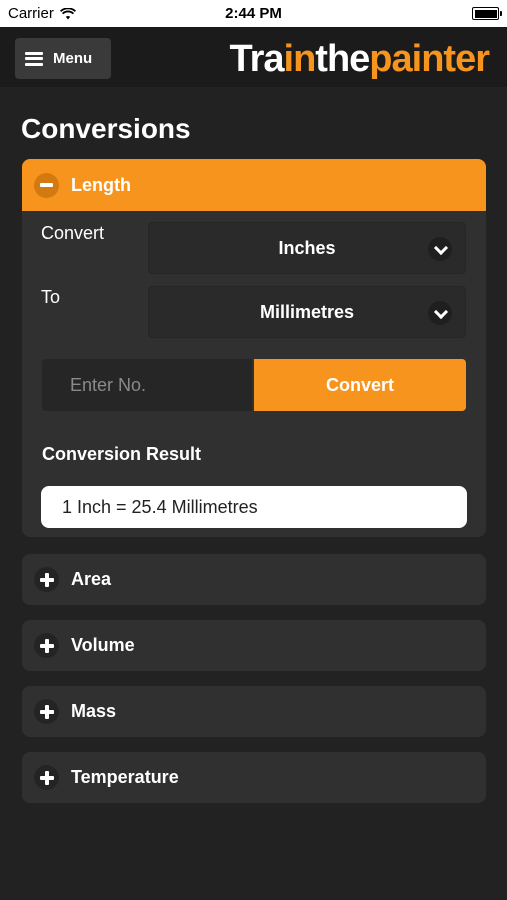 Image resolution: width=507 pixels, height=900 pixels. I want to click on from-unit-value: Inches, so click(307, 247).